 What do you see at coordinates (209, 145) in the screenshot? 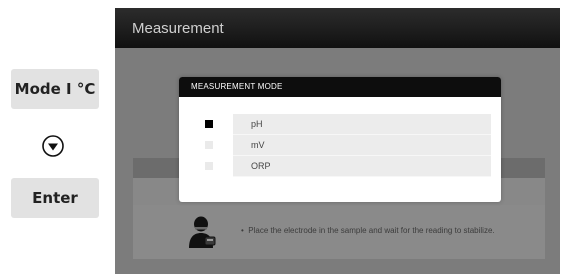
I see `option-mv-checkbox` at bounding box center [209, 145].